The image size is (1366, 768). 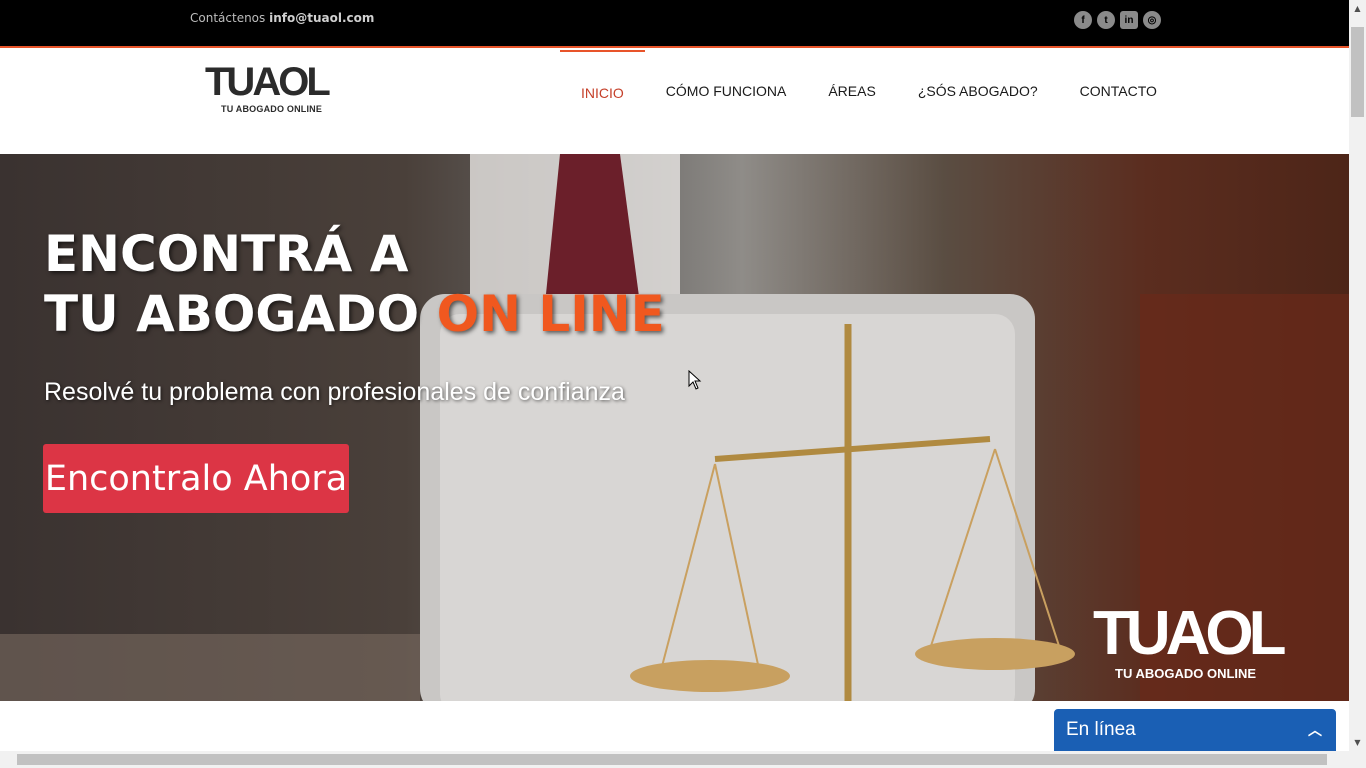 I want to click on facebook-icon: f, so click(x=1083, y=20).